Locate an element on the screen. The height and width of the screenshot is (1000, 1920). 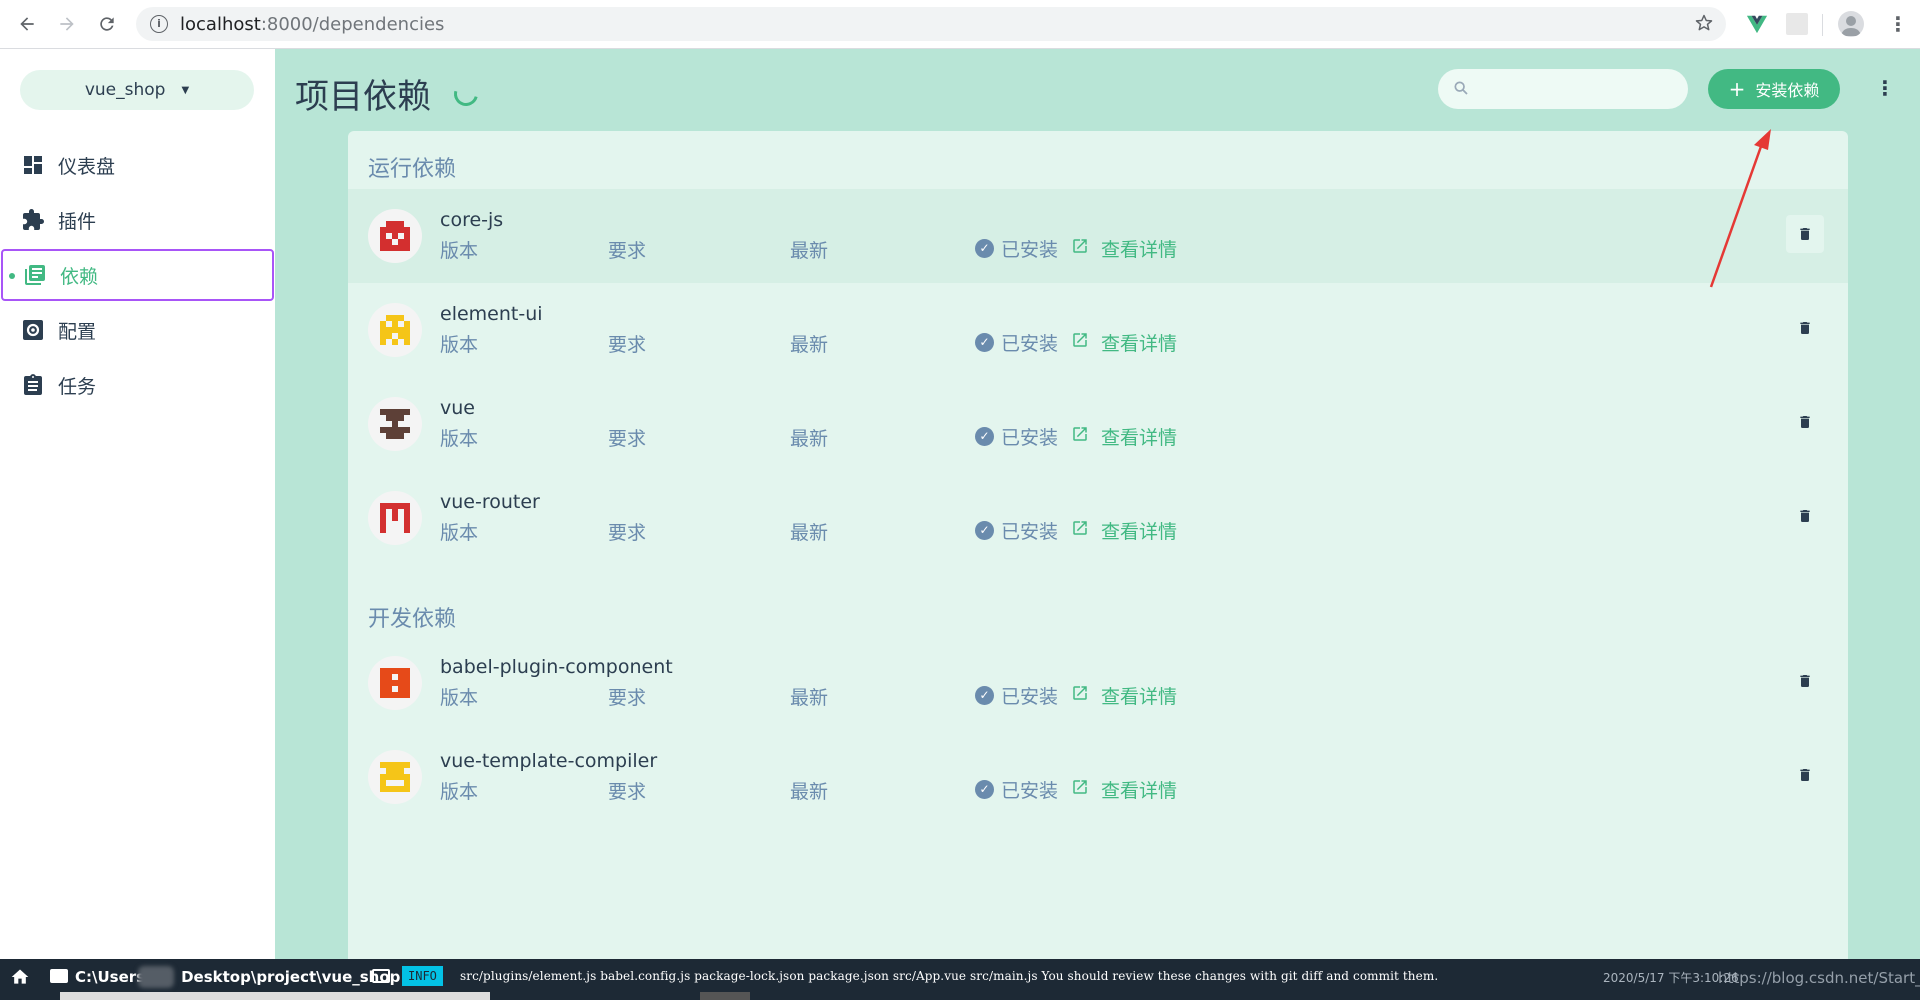
extension-icon is located at coordinates (1797, 24).